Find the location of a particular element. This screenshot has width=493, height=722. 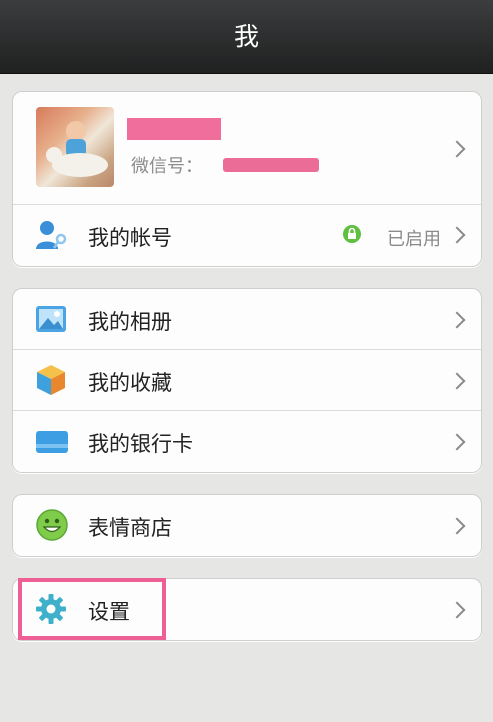

page-title: 我 is located at coordinates (246, 36).